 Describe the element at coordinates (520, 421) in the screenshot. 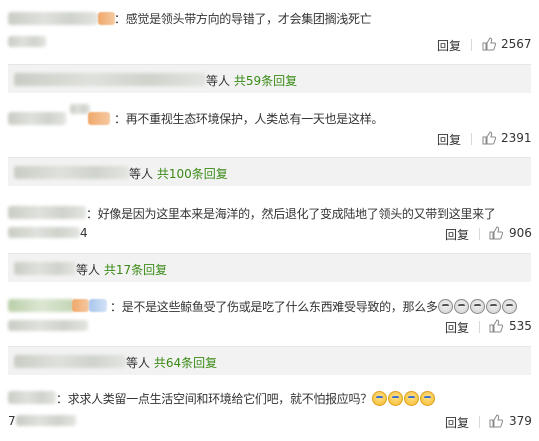

I see `like-count: 379` at that location.